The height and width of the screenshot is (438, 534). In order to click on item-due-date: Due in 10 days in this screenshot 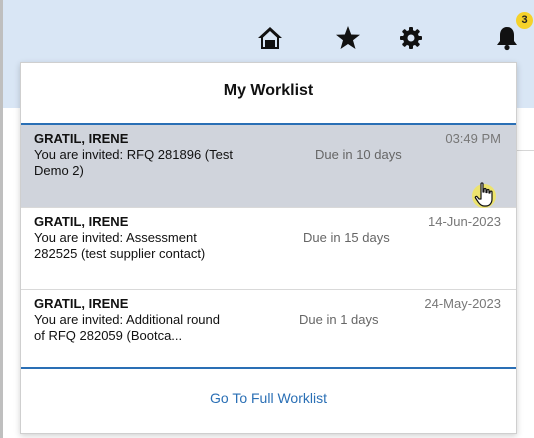, I will do `click(358, 154)`.